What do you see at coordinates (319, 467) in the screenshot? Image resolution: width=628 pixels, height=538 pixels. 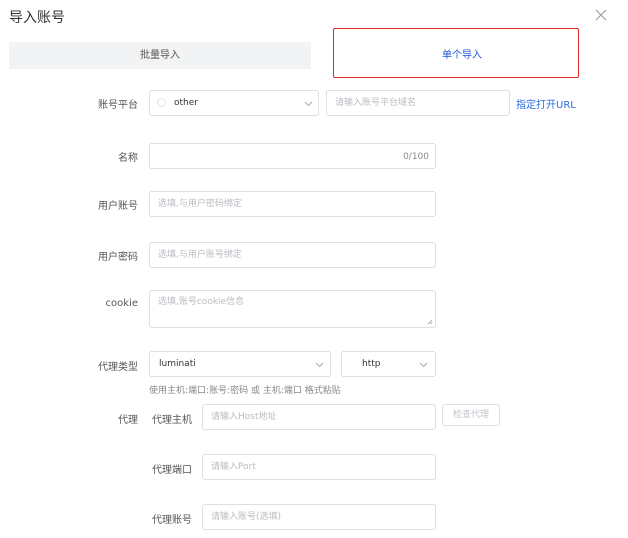 I see `proxy-port-input: 请输入Port` at bounding box center [319, 467].